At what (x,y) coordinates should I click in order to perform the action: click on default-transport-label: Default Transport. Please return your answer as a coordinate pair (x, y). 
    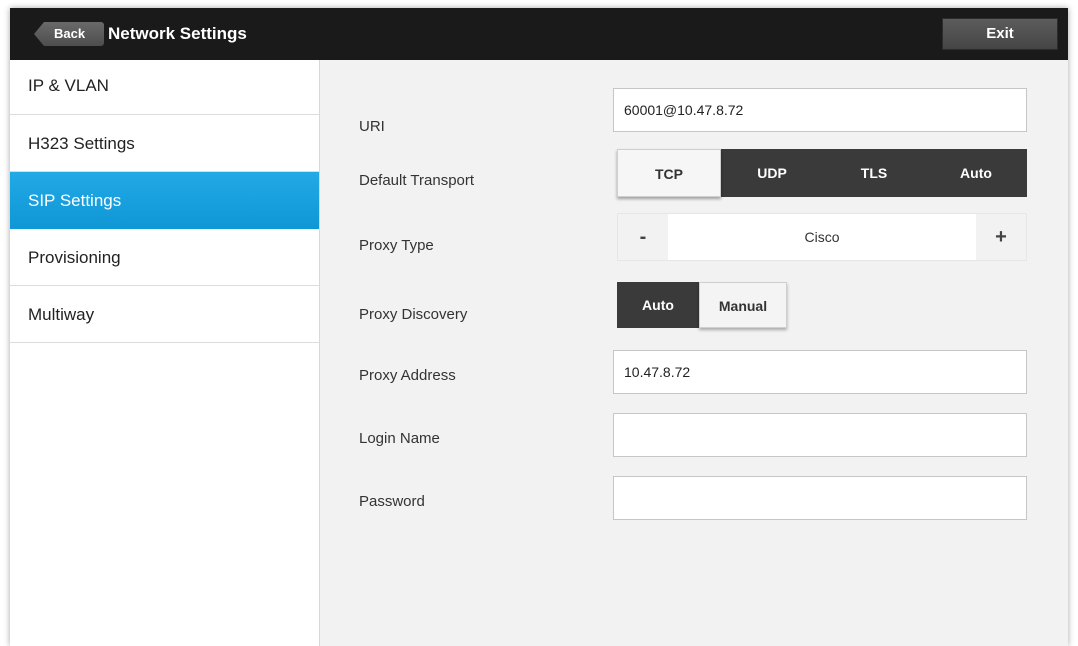
    Looking at the image, I should click on (417, 180).